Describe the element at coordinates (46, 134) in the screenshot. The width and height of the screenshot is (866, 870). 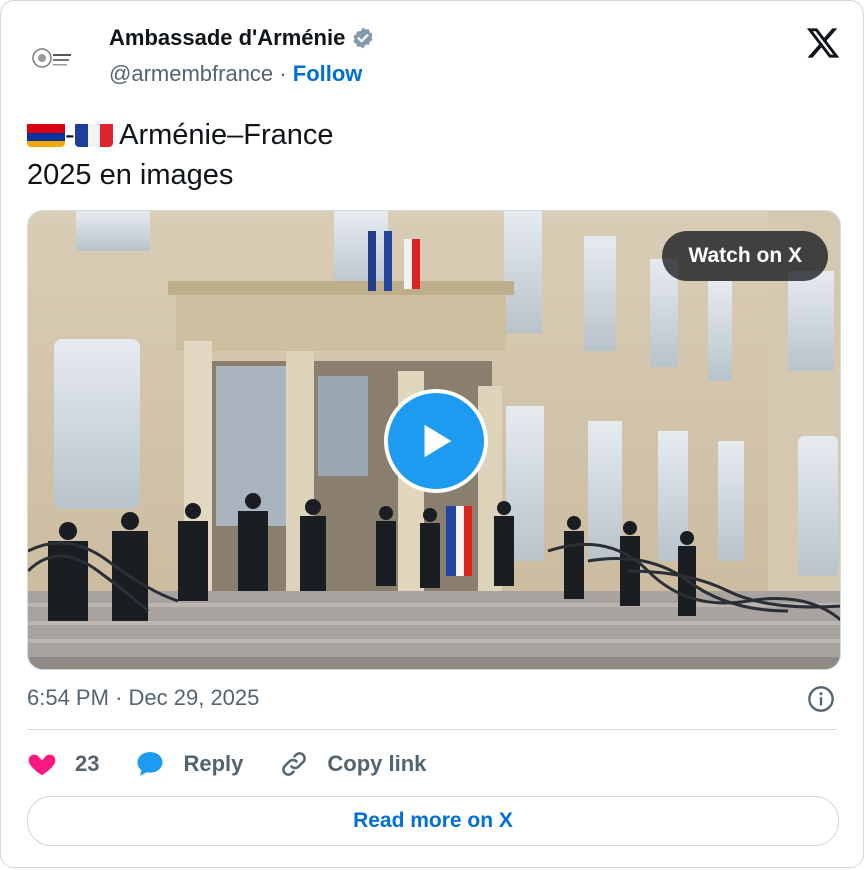
I see `armenia-flag-icon` at that location.